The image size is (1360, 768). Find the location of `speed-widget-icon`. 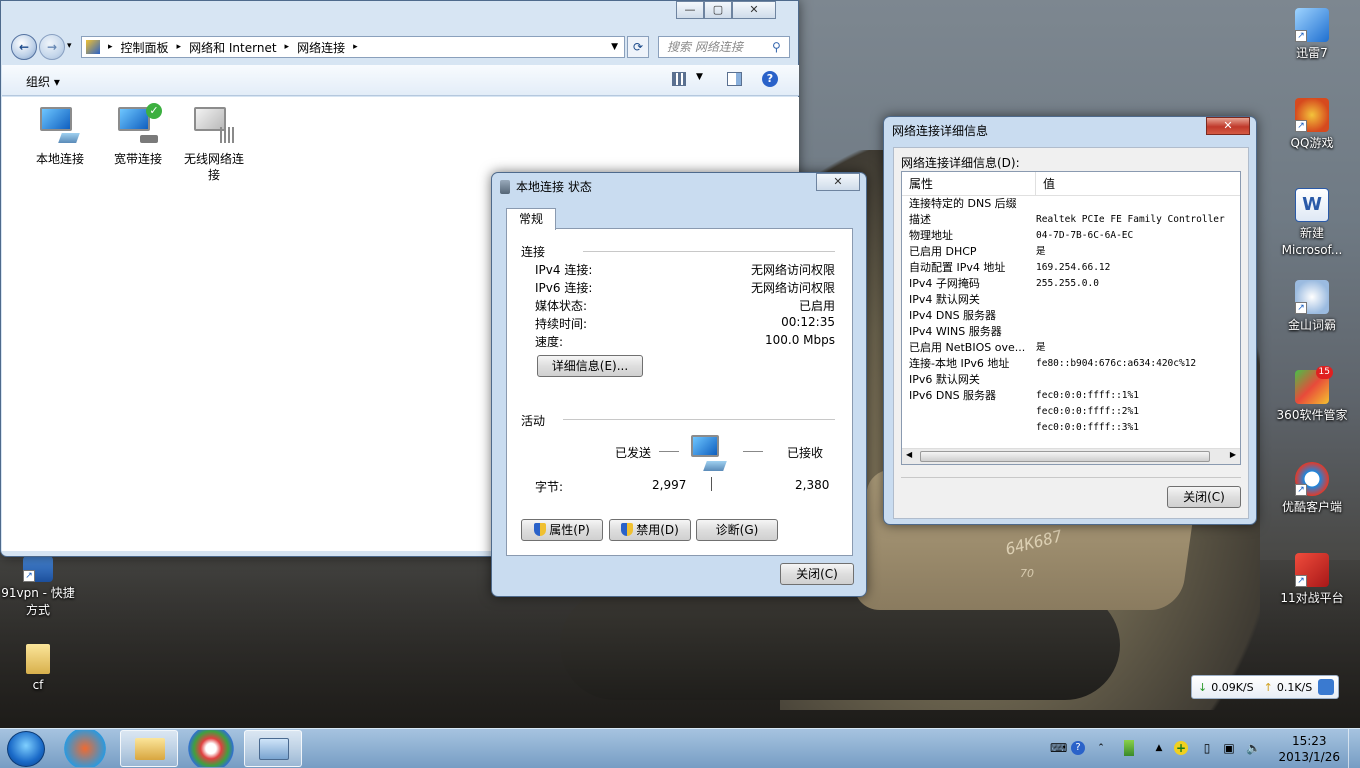

speed-widget-icon is located at coordinates (1326, 687).